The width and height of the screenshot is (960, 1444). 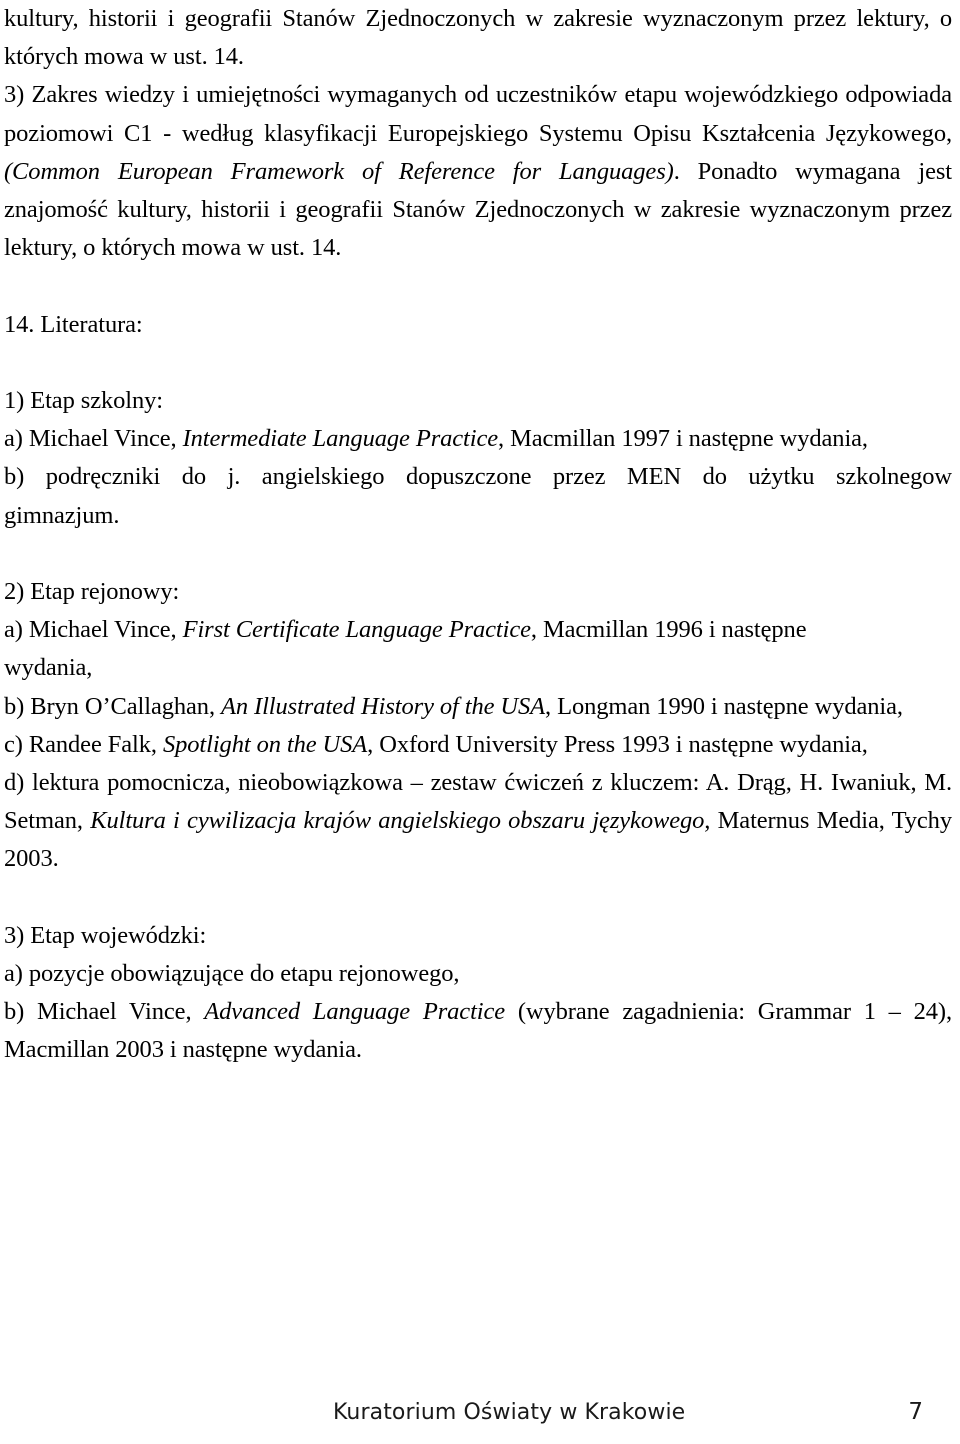 What do you see at coordinates (915, 1412) in the screenshot?
I see `footer-page-number: 7` at bounding box center [915, 1412].